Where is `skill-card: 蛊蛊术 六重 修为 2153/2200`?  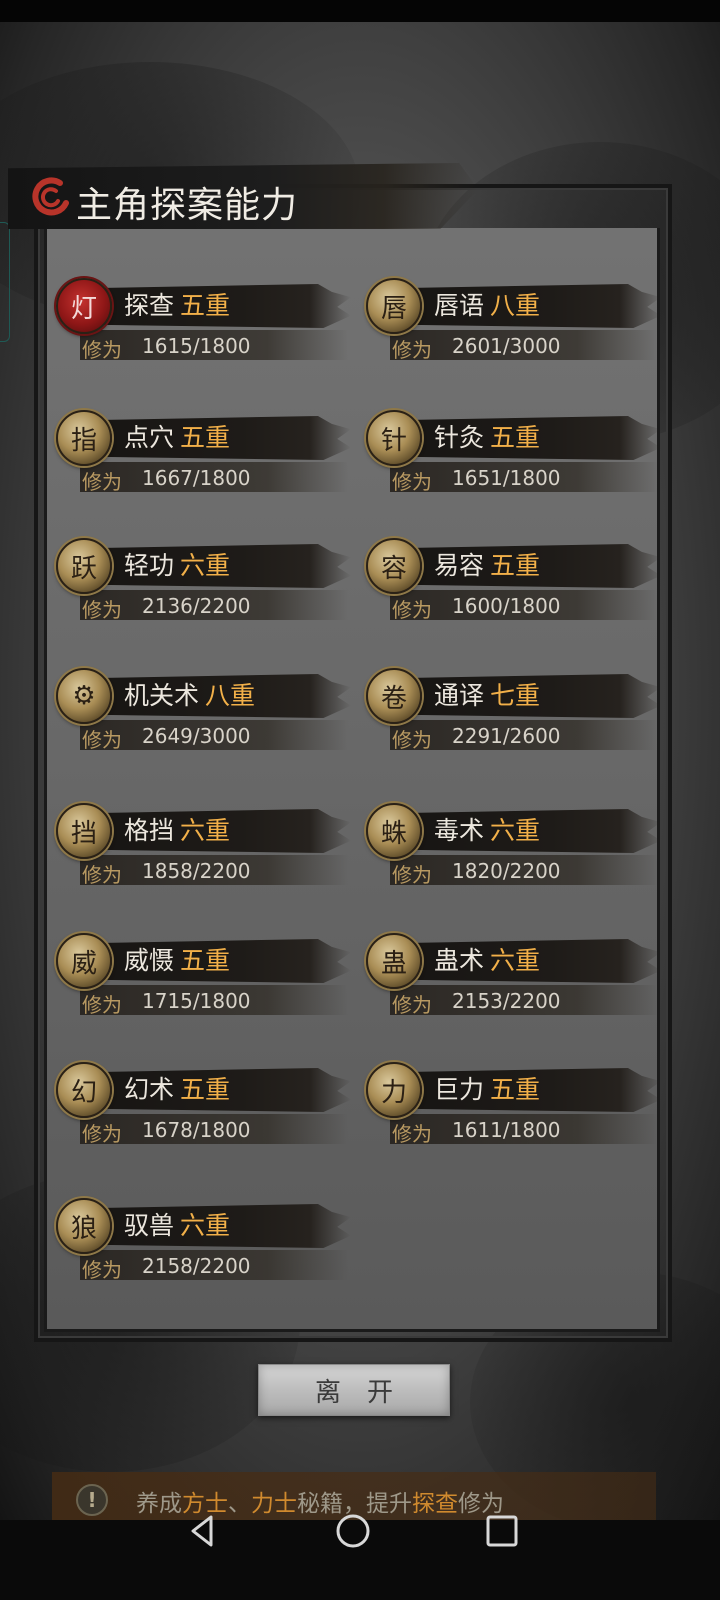
skill-card: 蛊蛊术 六重 修为 2153/2200 is located at coordinates (516, 983).